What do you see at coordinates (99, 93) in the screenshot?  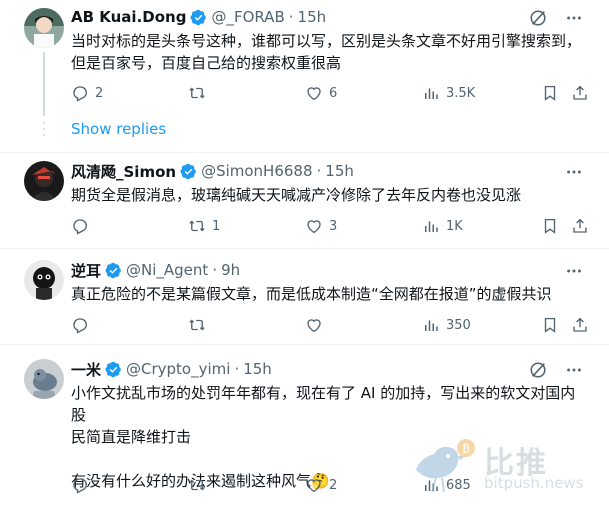 I see `reply-count: 2` at bounding box center [99, 93].